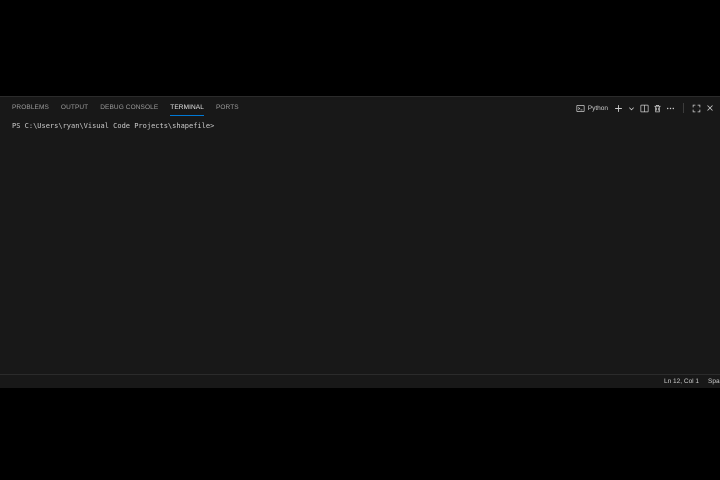 The image size is (720, 480). I want to click on more-icon, so click(670, 108).